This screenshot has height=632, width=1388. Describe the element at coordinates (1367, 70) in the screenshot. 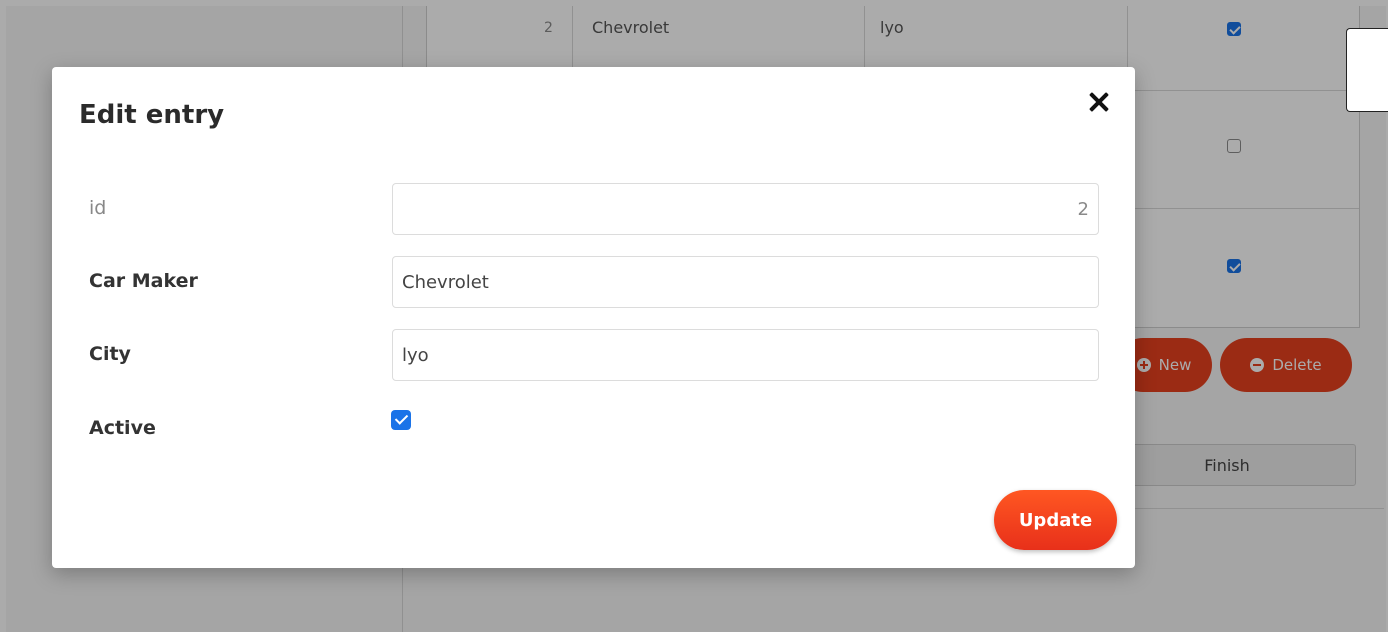

I see `side-panel-edge` at that location.